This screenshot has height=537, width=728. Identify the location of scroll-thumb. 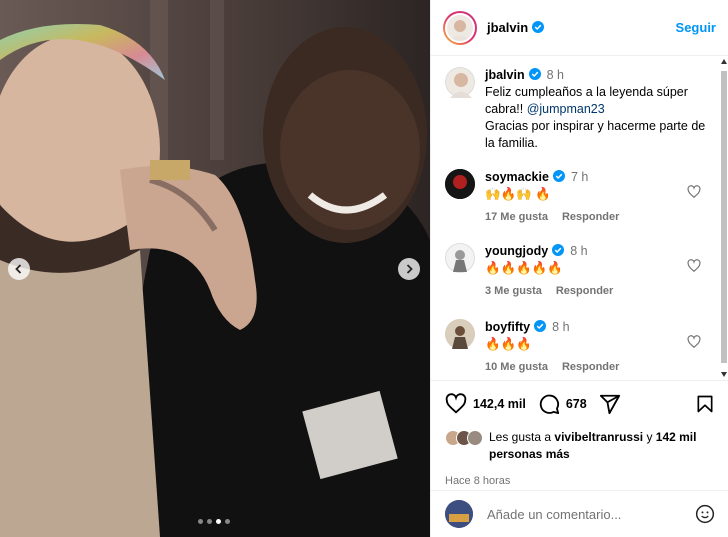
(724, 217).